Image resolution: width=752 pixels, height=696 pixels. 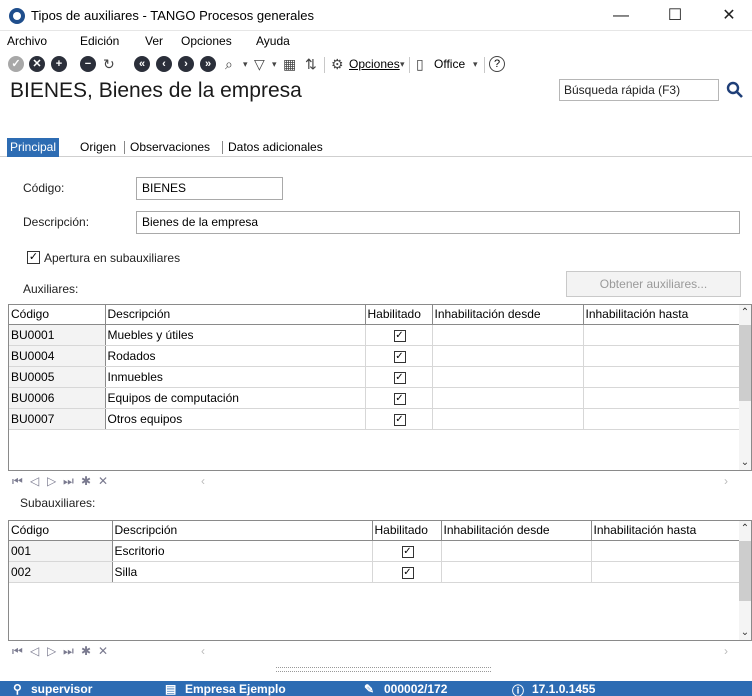 What do you see at coordinates (209, 188) in the screenshot?
I see `codigo-field: BIENES` at bounding box center [209, 188].